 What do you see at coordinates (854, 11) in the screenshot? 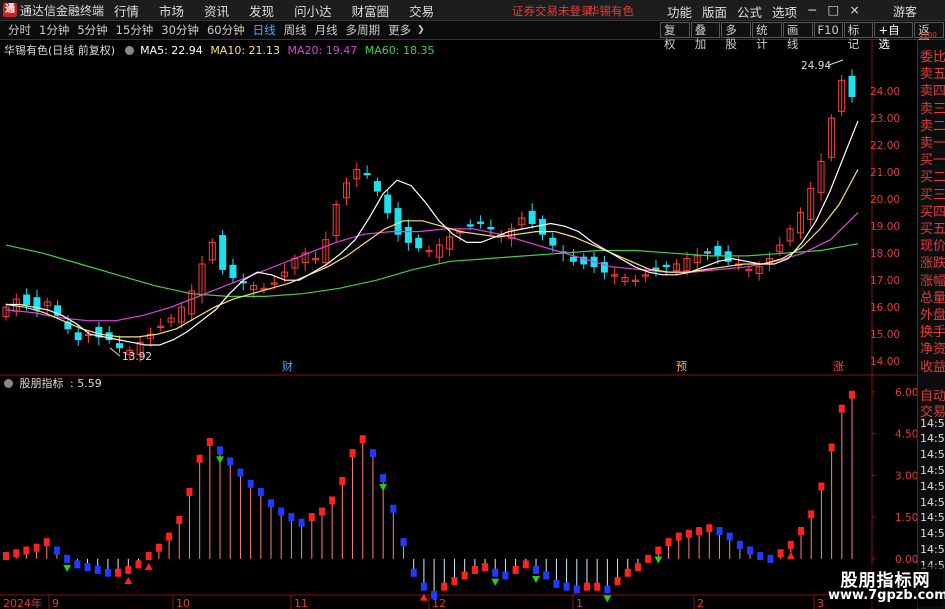
I see `close-button: ×` at bounding box center [854, 11].